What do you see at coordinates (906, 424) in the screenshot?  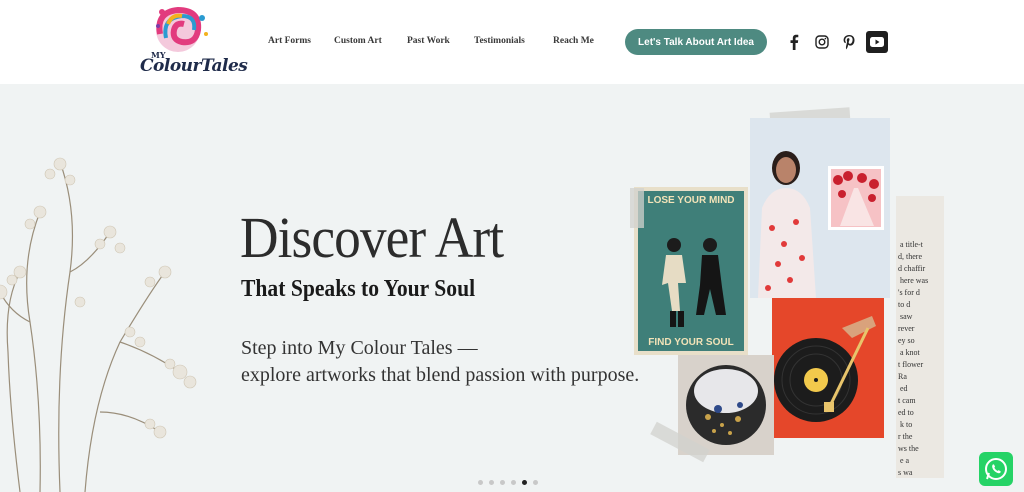 I see `paper-text-line: k to` at bounding box center [906, 424].